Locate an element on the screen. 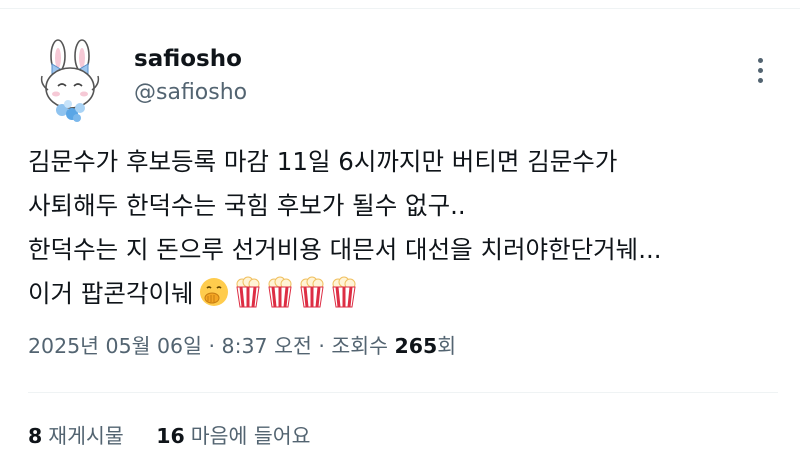  author-display-name: safiosho is located at coordinates (188, 59).